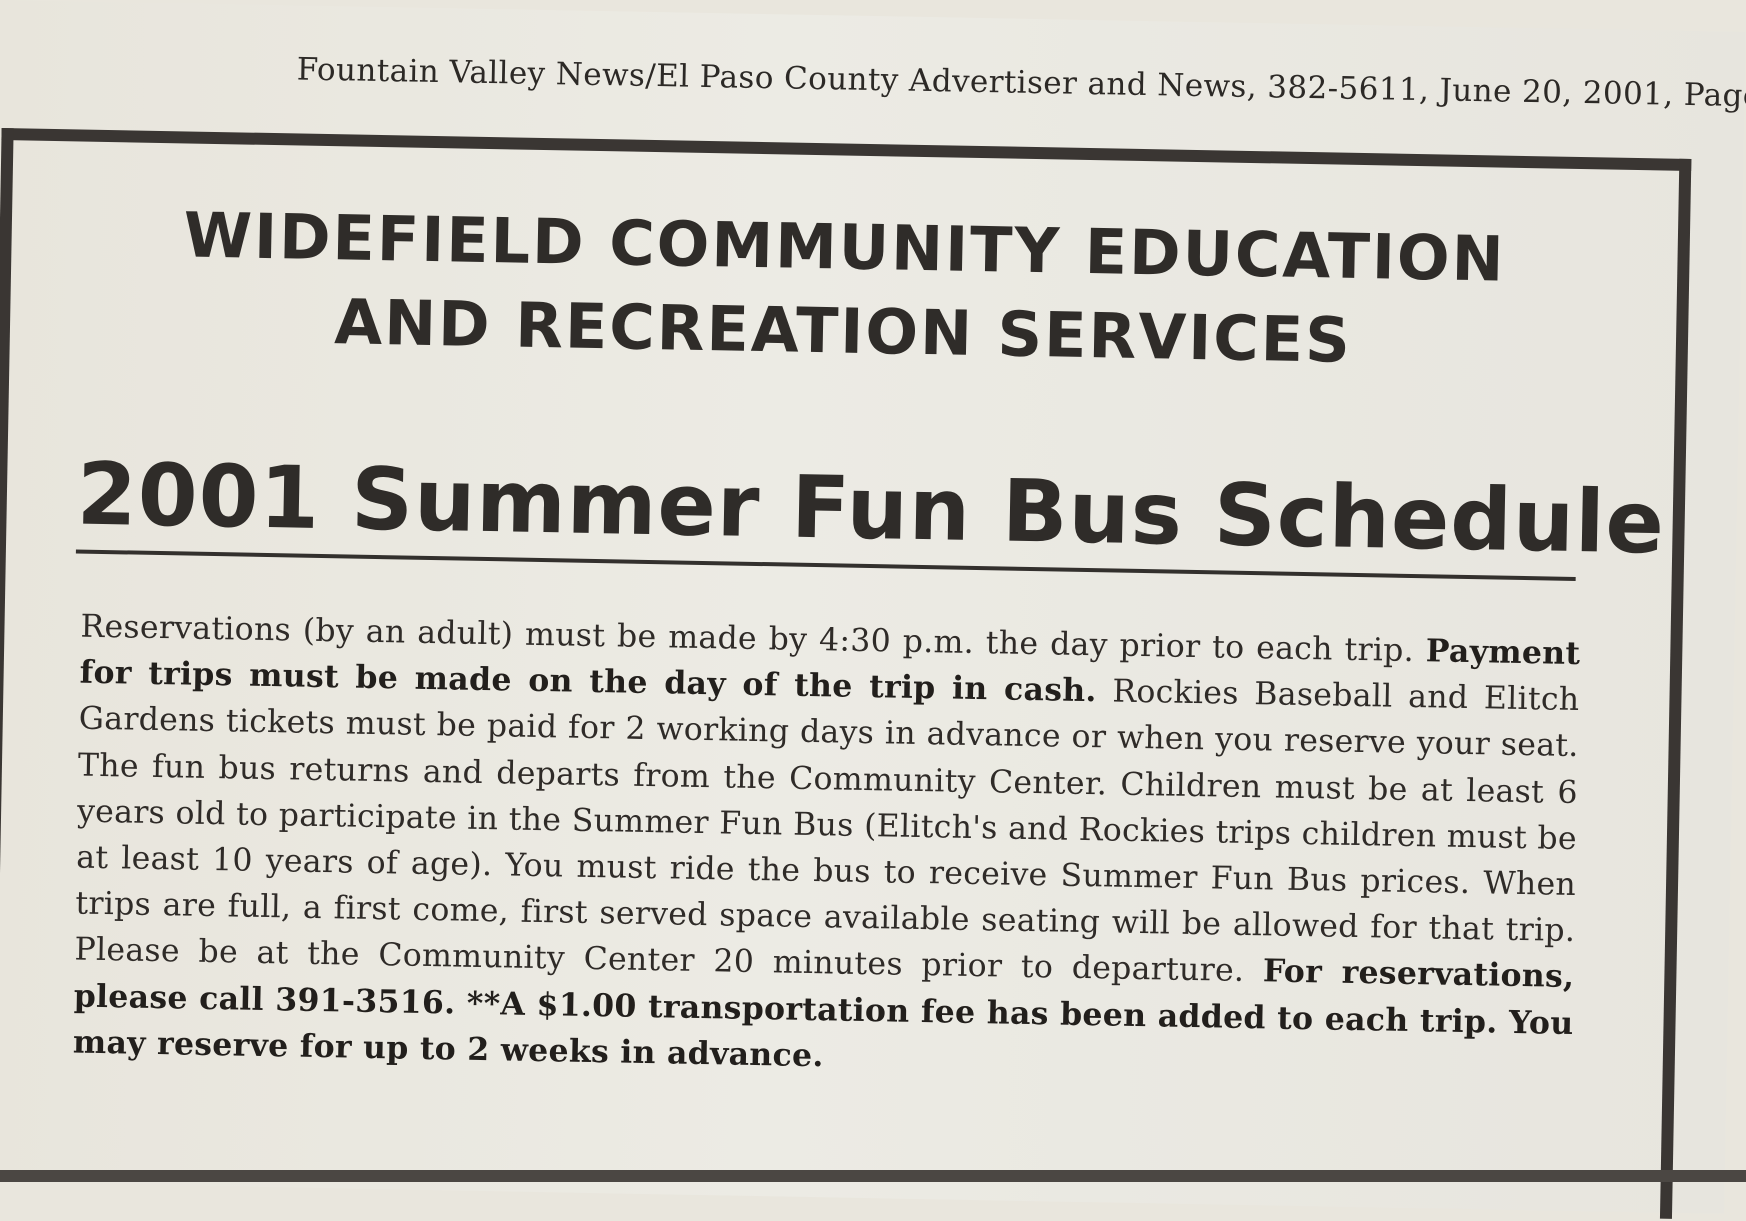 The image size is (1746, 1221). I want to click on page-edge-shadow, so click(873, 1176).